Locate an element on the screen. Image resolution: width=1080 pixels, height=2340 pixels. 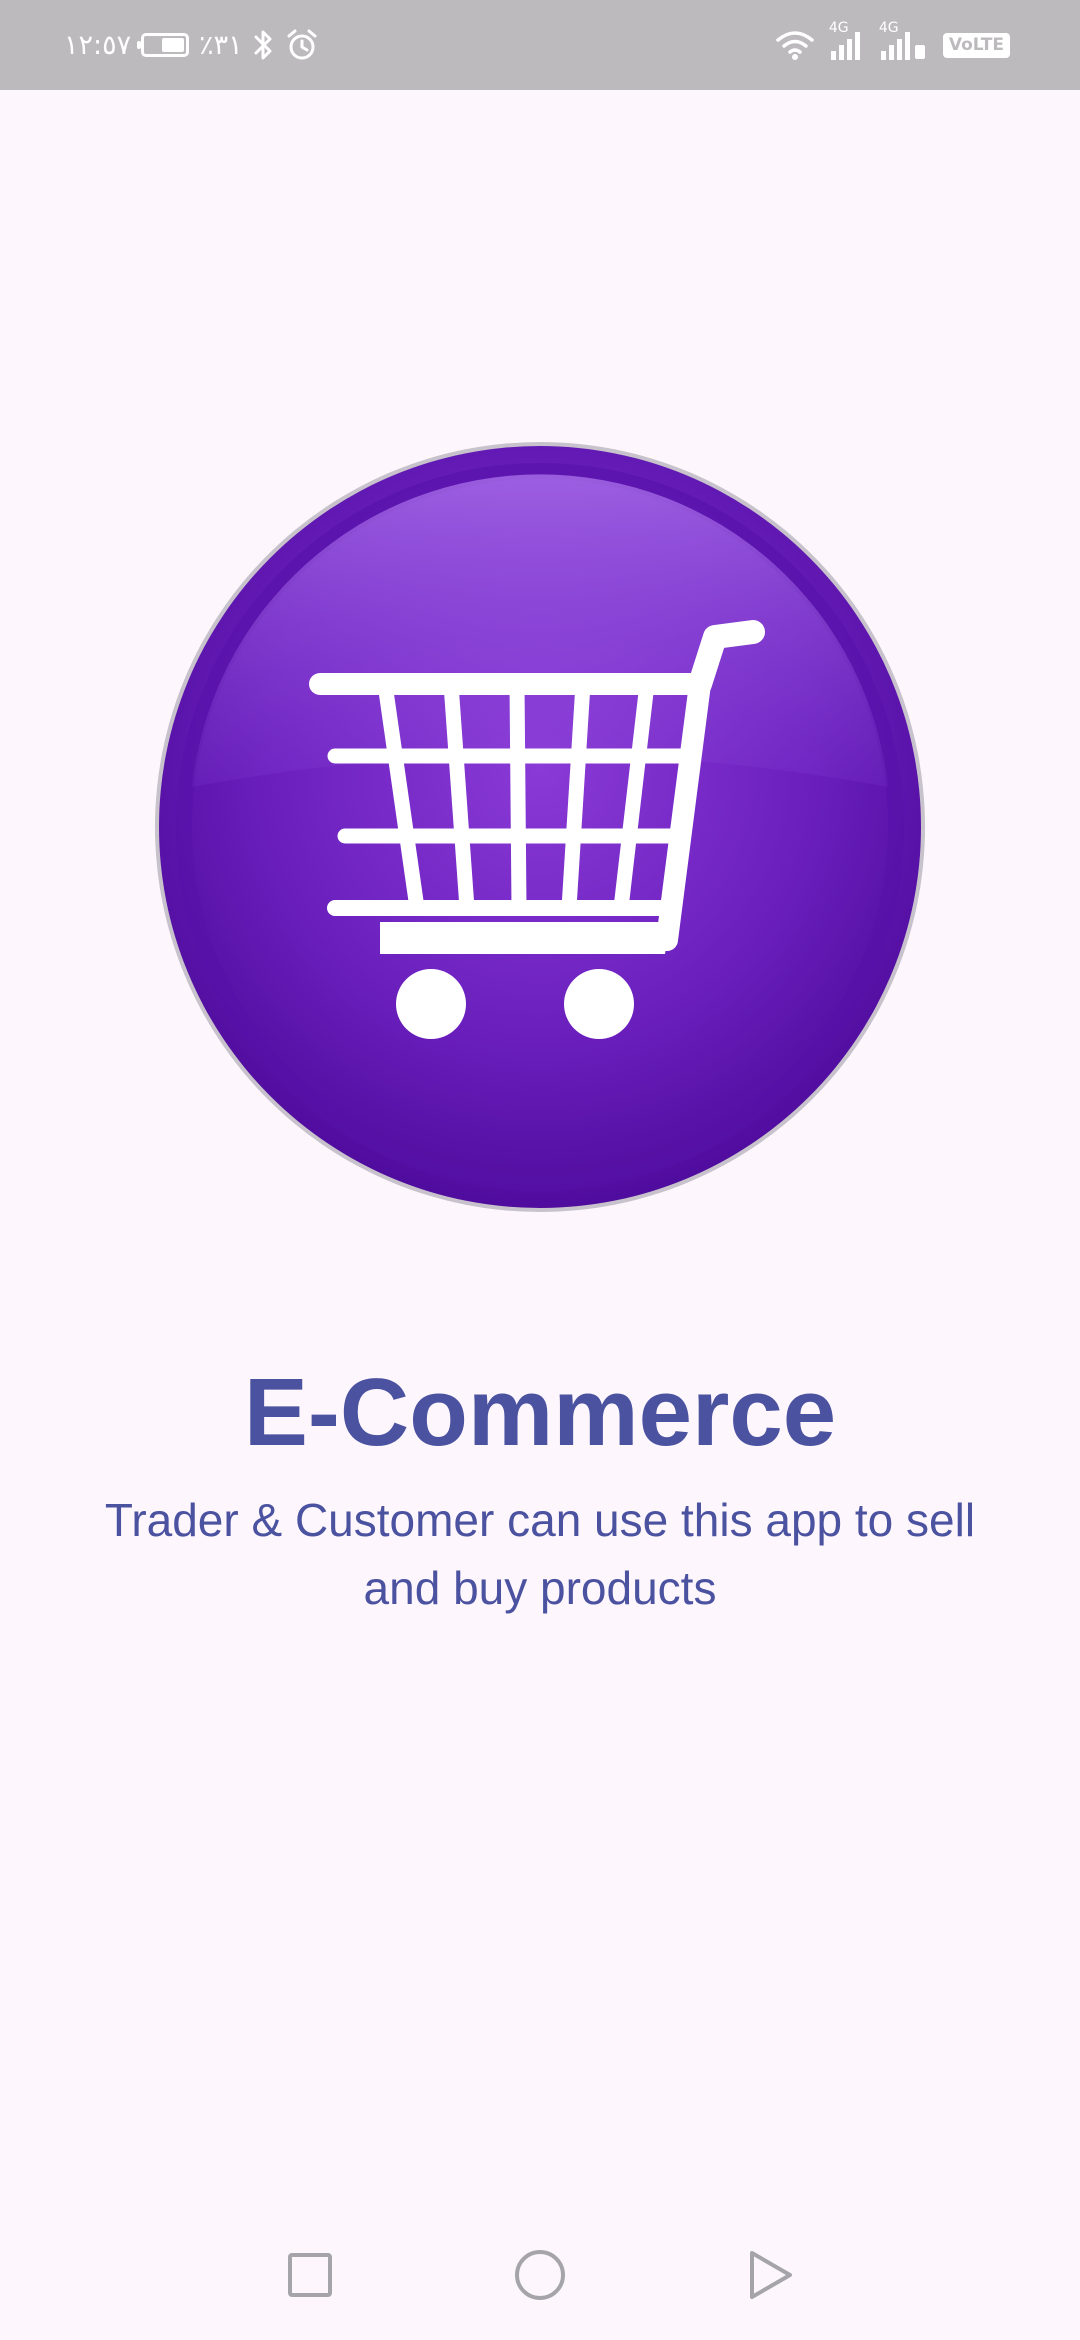
cart-wheel-left is located at coordinates (431, 1004).